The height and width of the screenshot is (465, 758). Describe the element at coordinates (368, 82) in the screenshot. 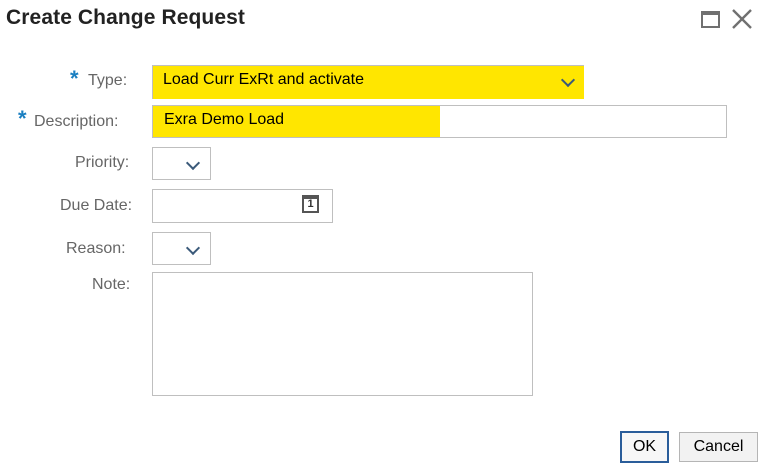

I see `type-select: Load Curr ExRt and activate` at that location.